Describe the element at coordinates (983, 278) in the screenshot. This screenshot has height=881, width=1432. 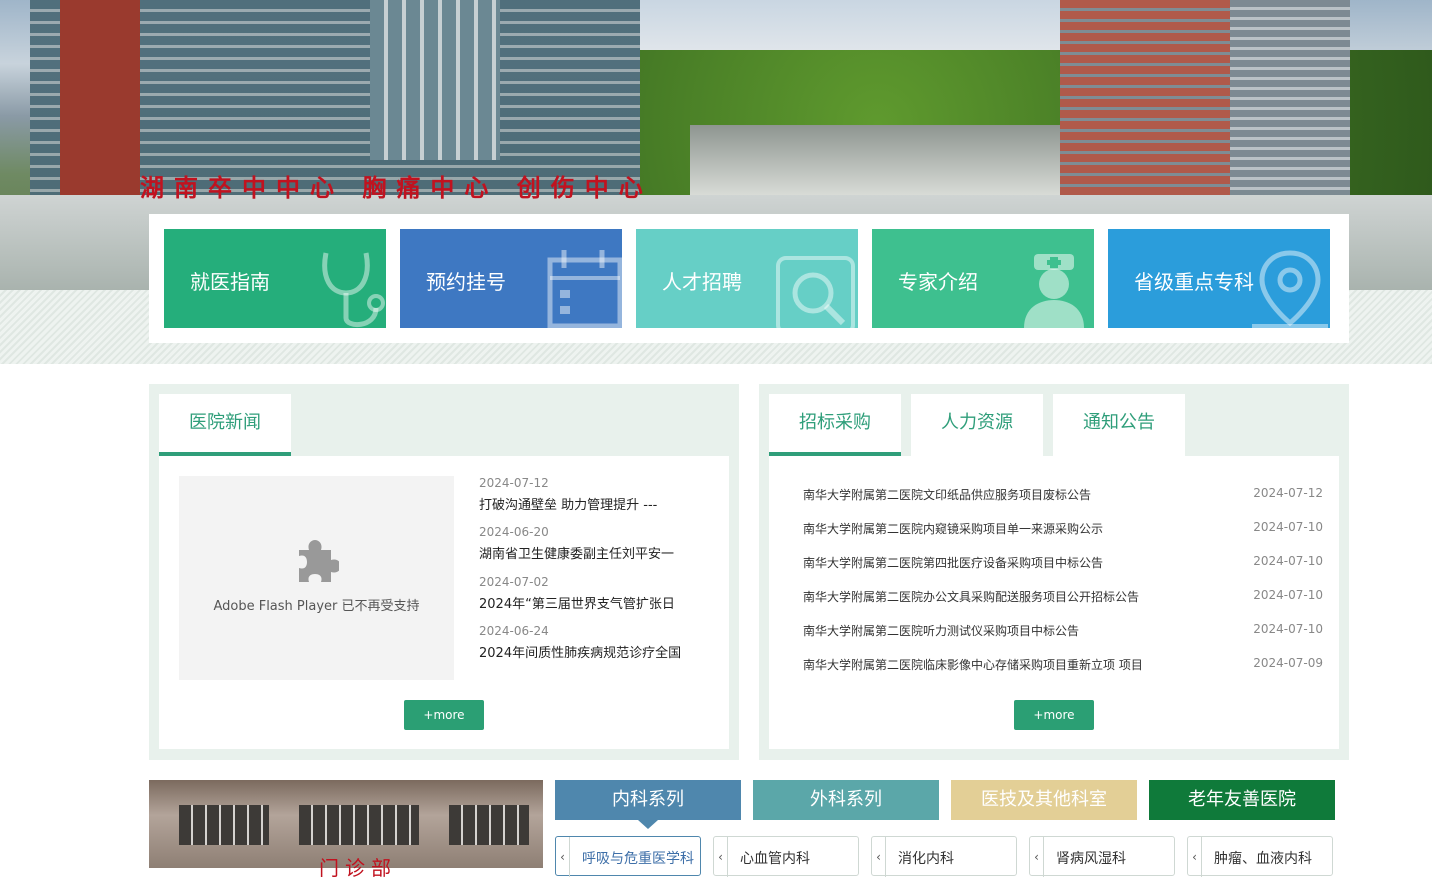
I see `quick-link-experts: 专家介绍` at that location.